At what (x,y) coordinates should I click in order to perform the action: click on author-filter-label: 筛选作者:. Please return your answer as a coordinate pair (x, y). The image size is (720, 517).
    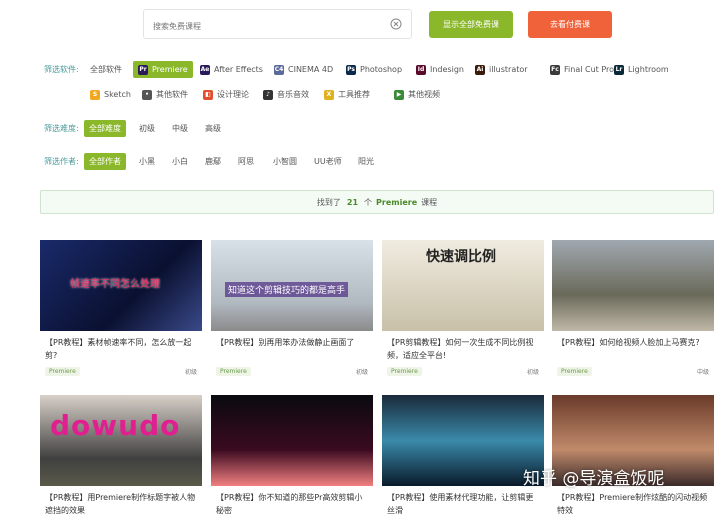
    Looking at the image, I should click on (61, 161).